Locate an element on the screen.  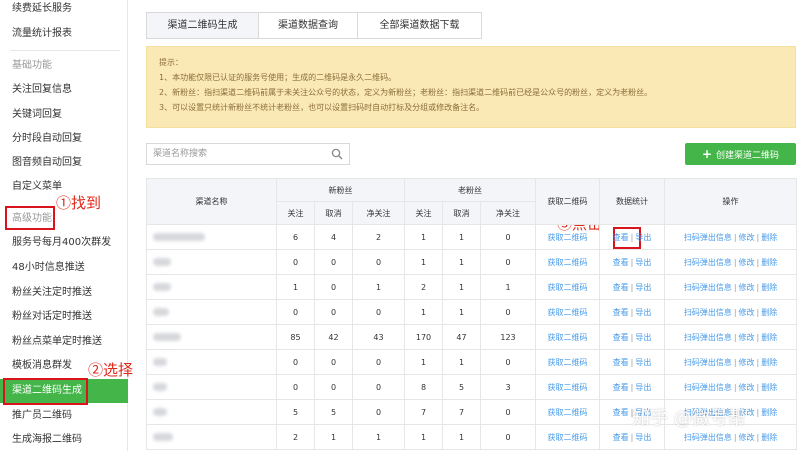
old-net-cell: 123 is located at coordinates (508, 337).